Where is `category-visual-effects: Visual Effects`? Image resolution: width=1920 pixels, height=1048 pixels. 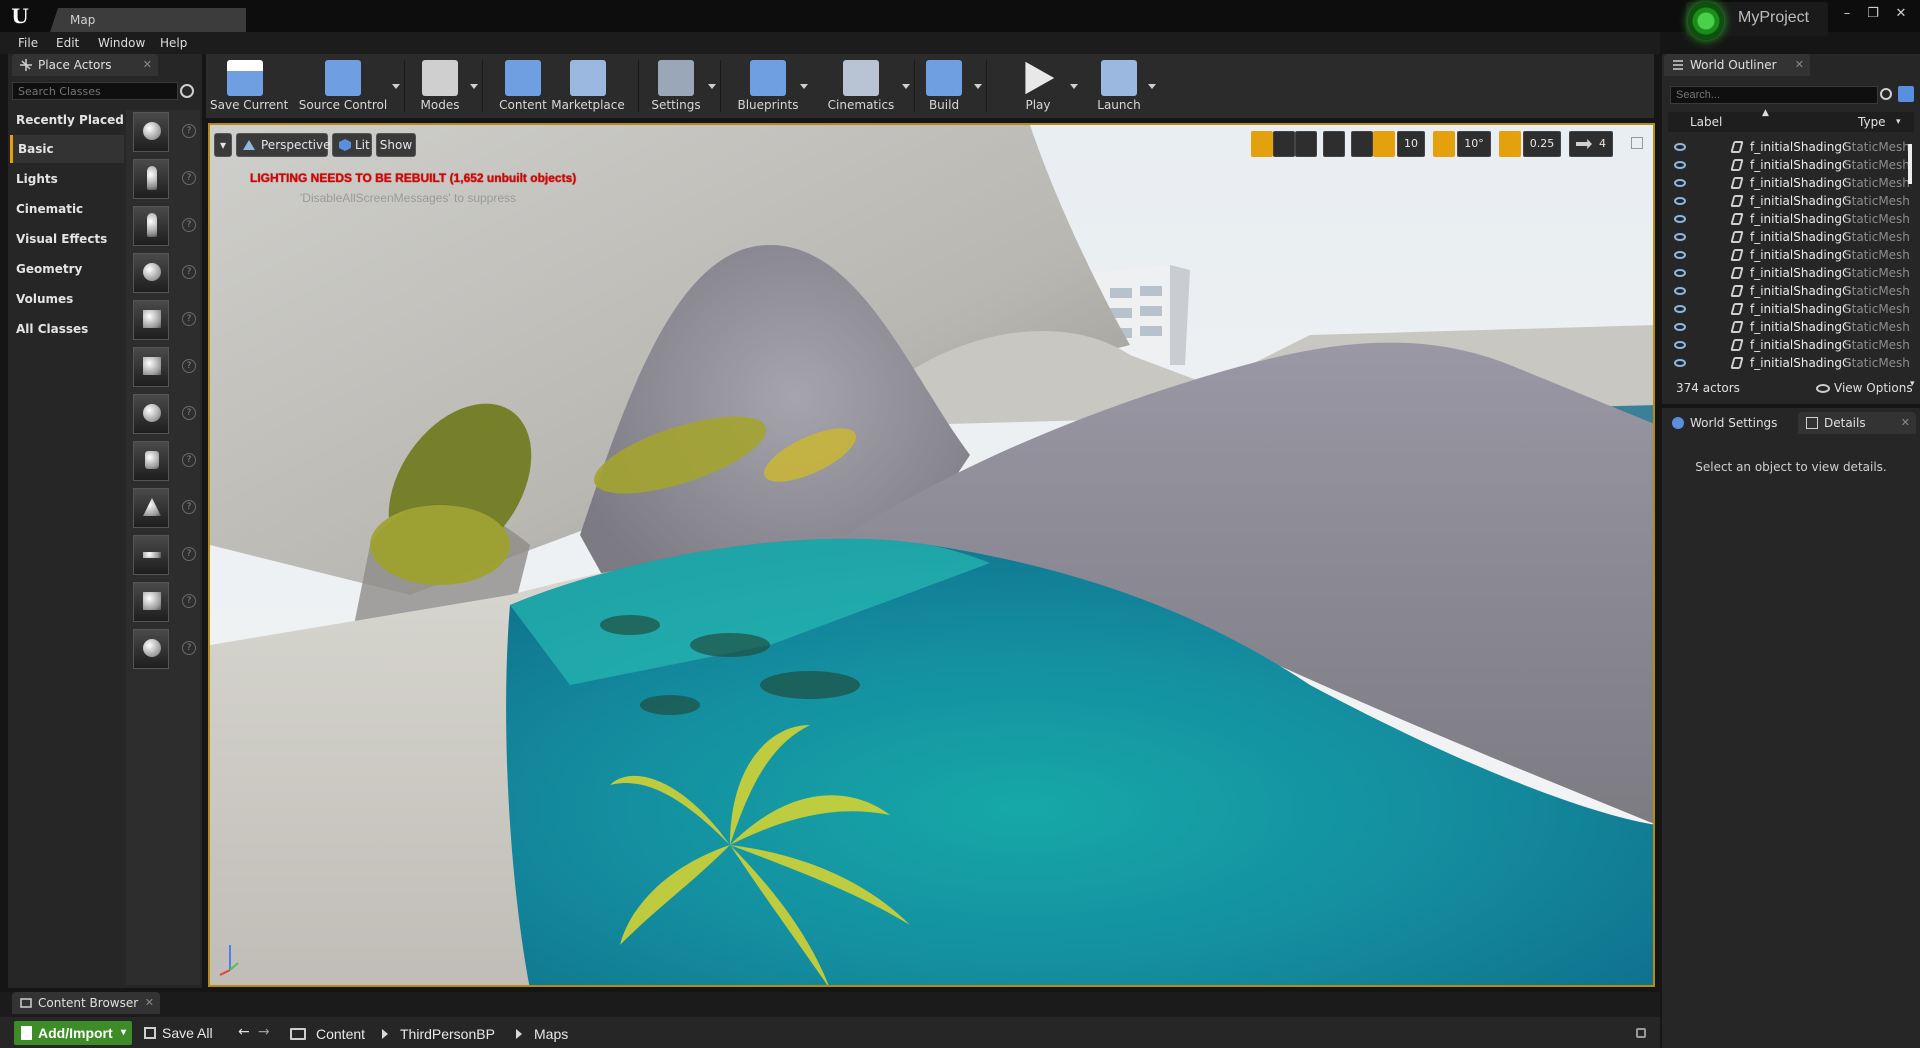
category-visual-effects: Visual Effects is located at coordinates (67, 239).